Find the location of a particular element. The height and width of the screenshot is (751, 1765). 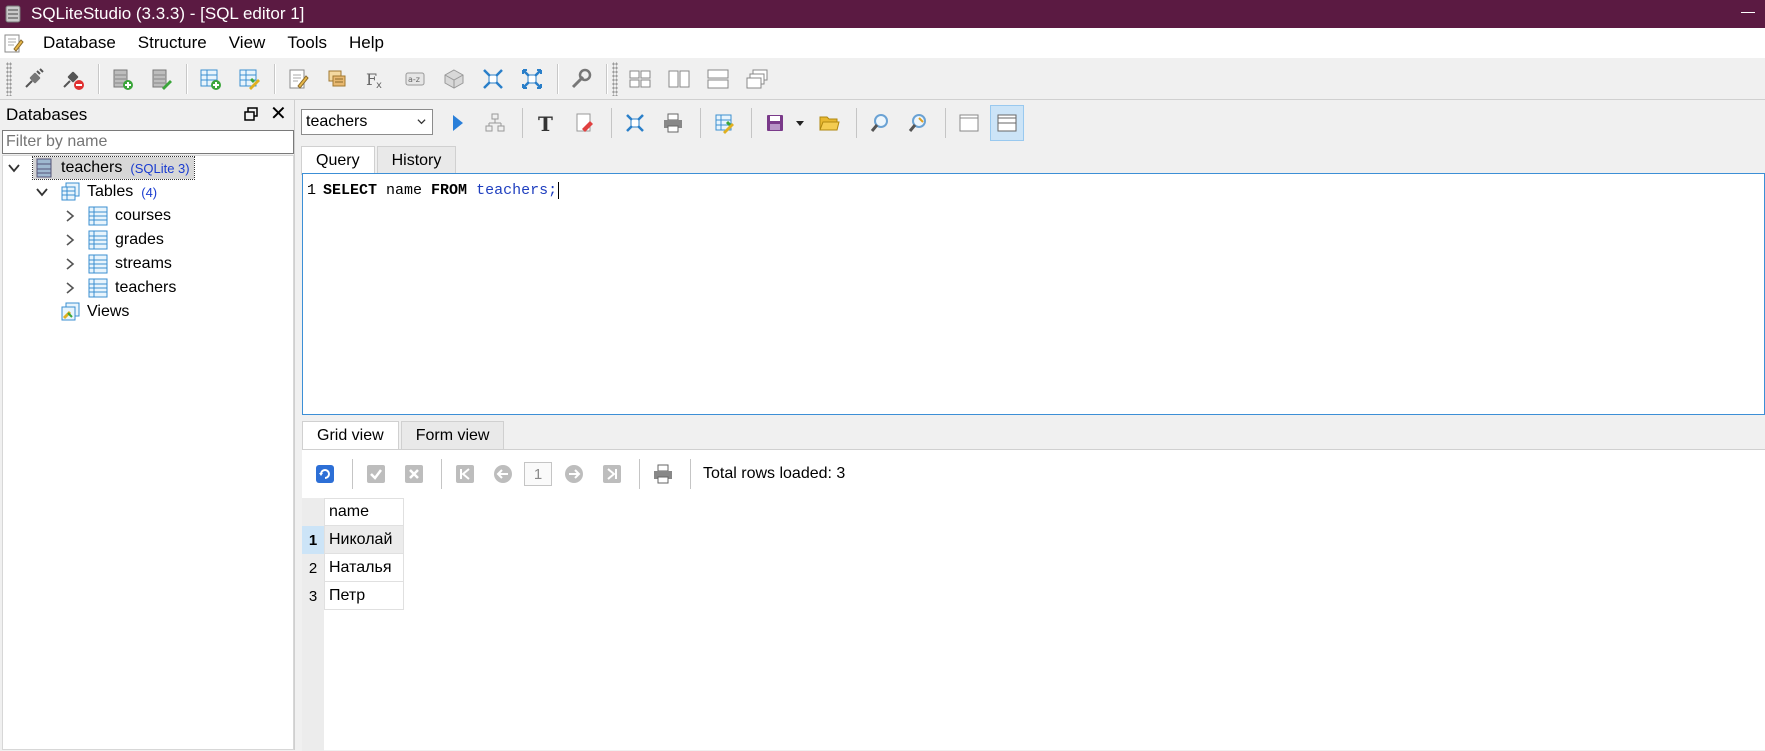

refresh-icon is located at coordinates (325, 474).